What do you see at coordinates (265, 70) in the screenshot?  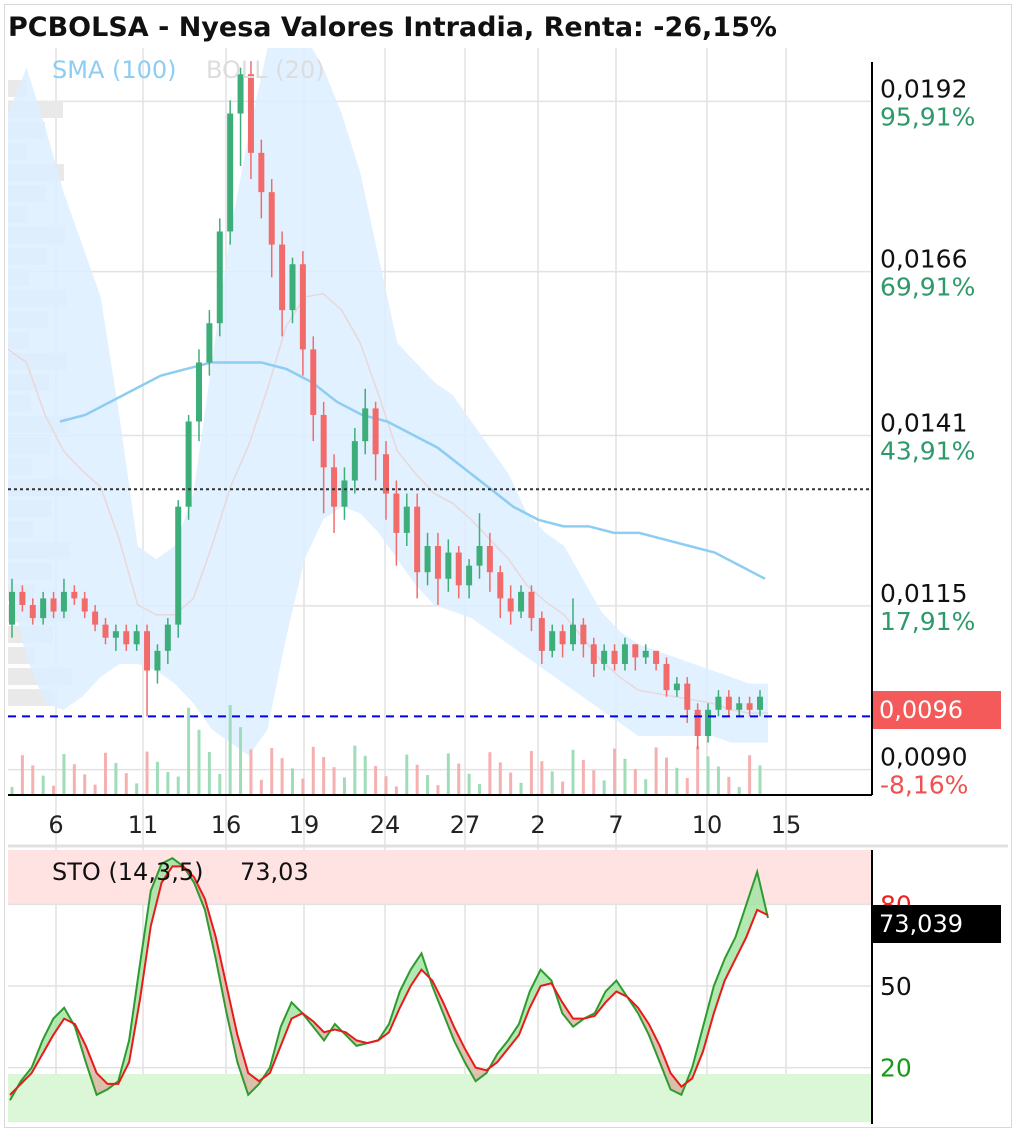 I see `boll-legend: BOLL (20)` at bounding box center [265, 70].